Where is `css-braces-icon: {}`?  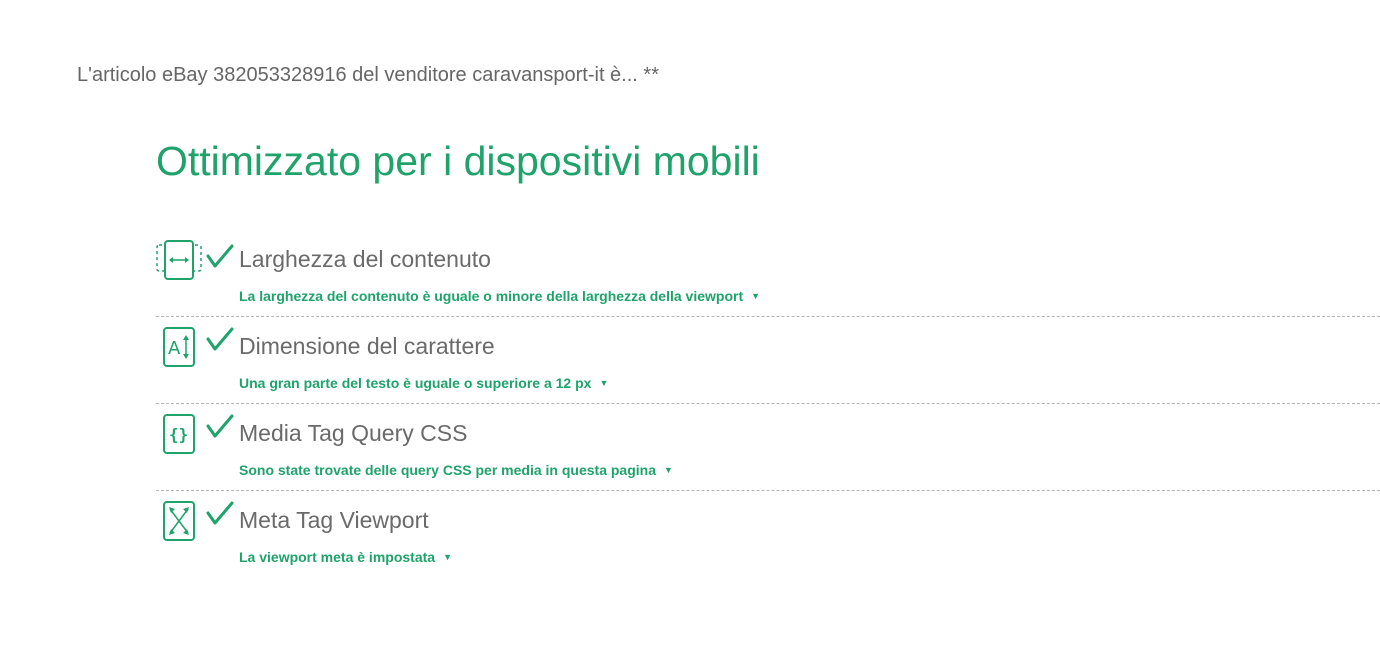
css-braces-icon: {} is located at coordinates (178, 434).